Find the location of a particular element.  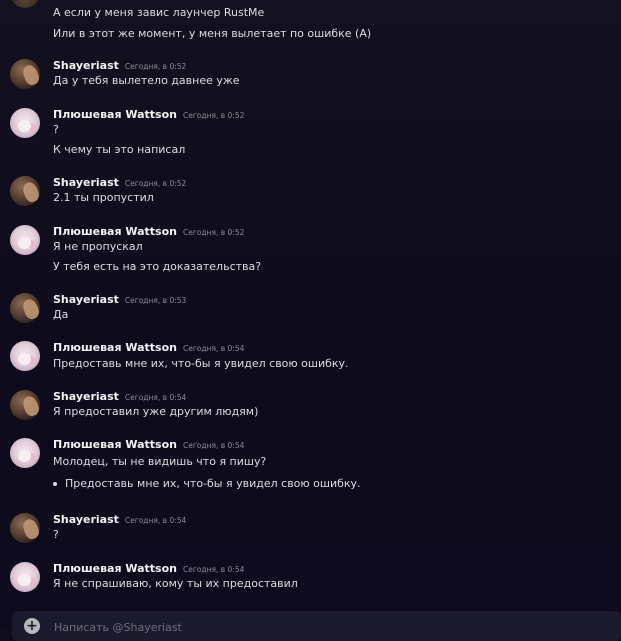

message-text: Я предоставил уже другим людям) is located at coordinates (156, 411).